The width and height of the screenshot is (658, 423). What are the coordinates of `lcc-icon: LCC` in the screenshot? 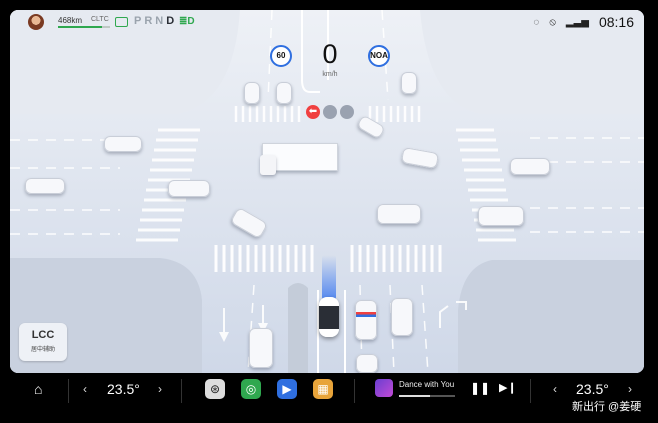 It's located at (43, 335).